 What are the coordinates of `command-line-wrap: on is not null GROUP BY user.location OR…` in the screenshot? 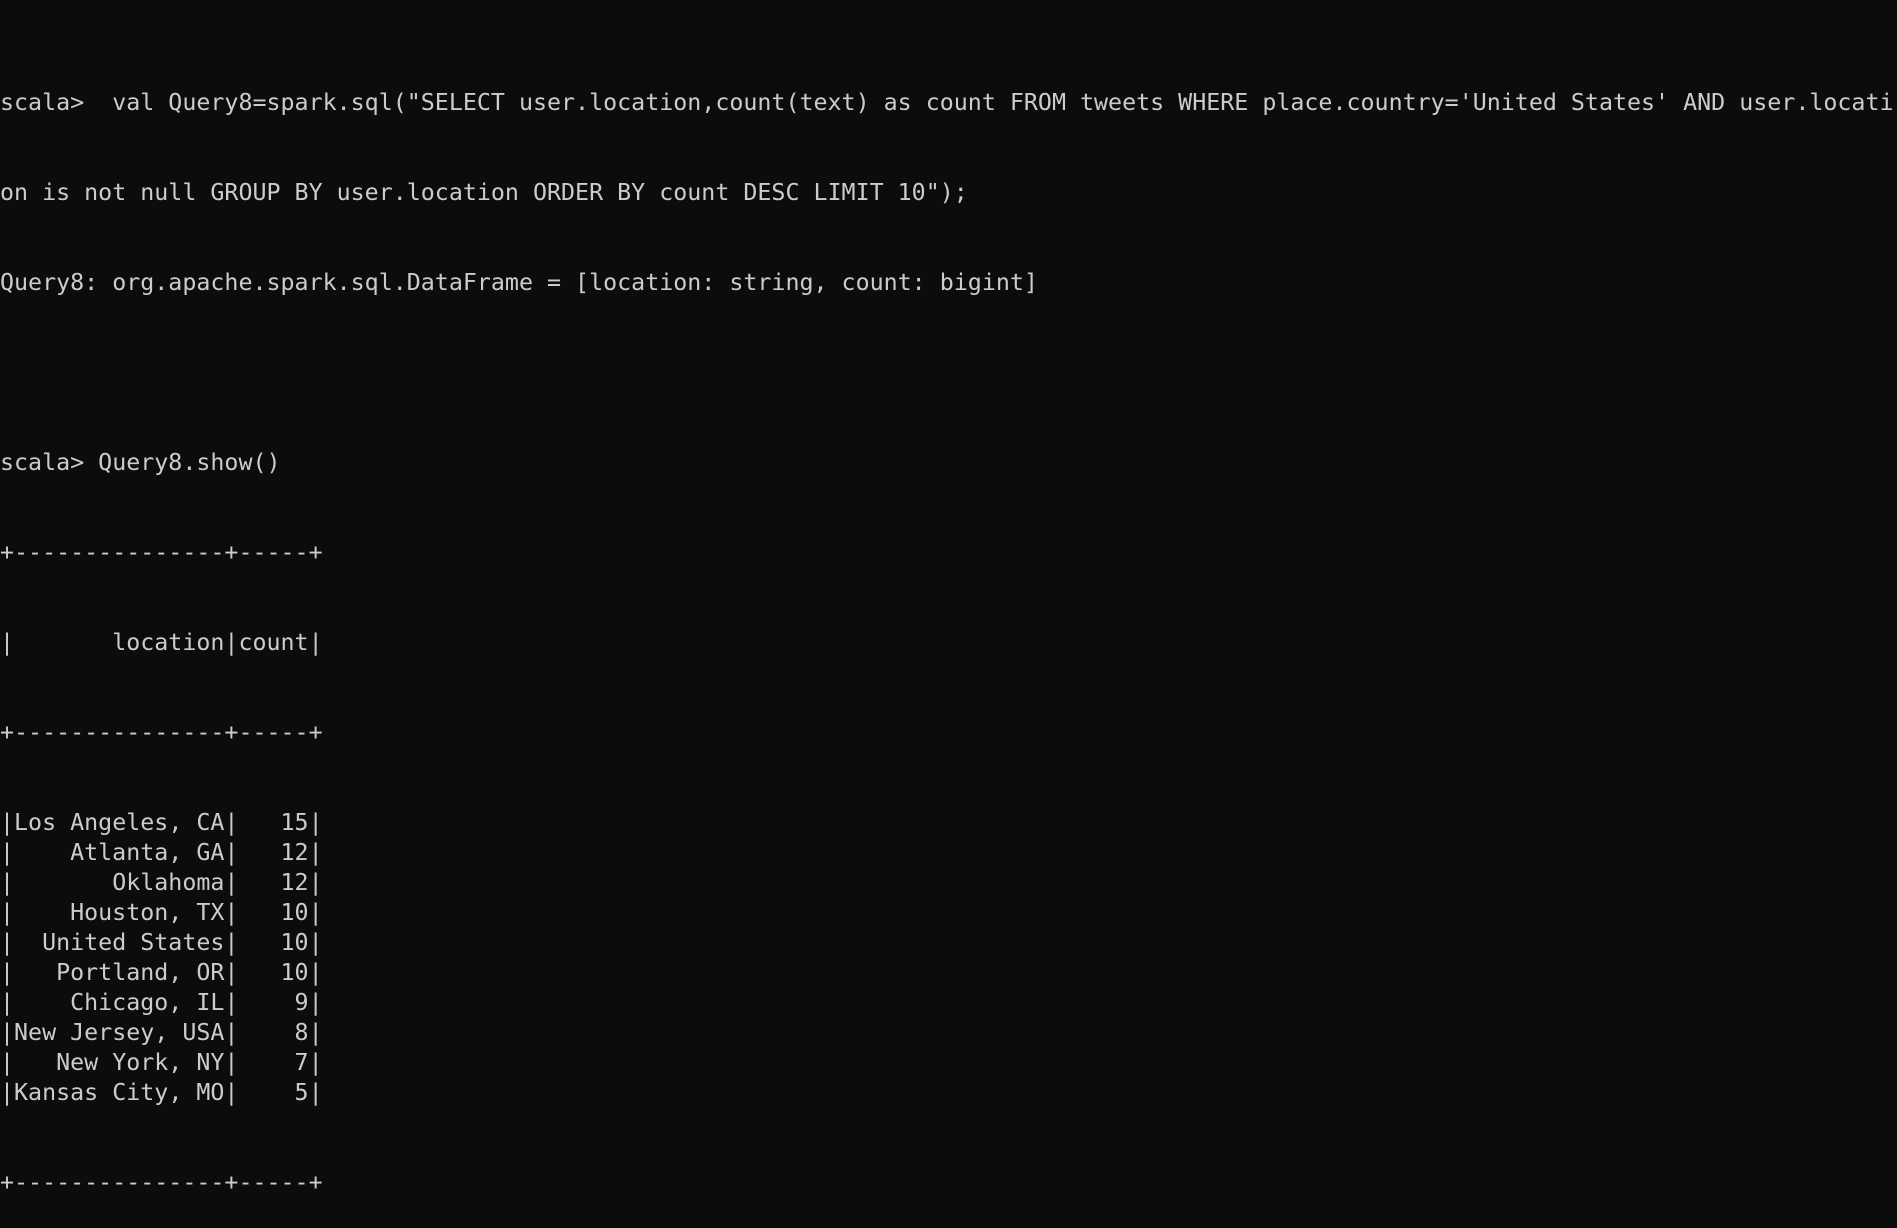 It's located at (484, 192).